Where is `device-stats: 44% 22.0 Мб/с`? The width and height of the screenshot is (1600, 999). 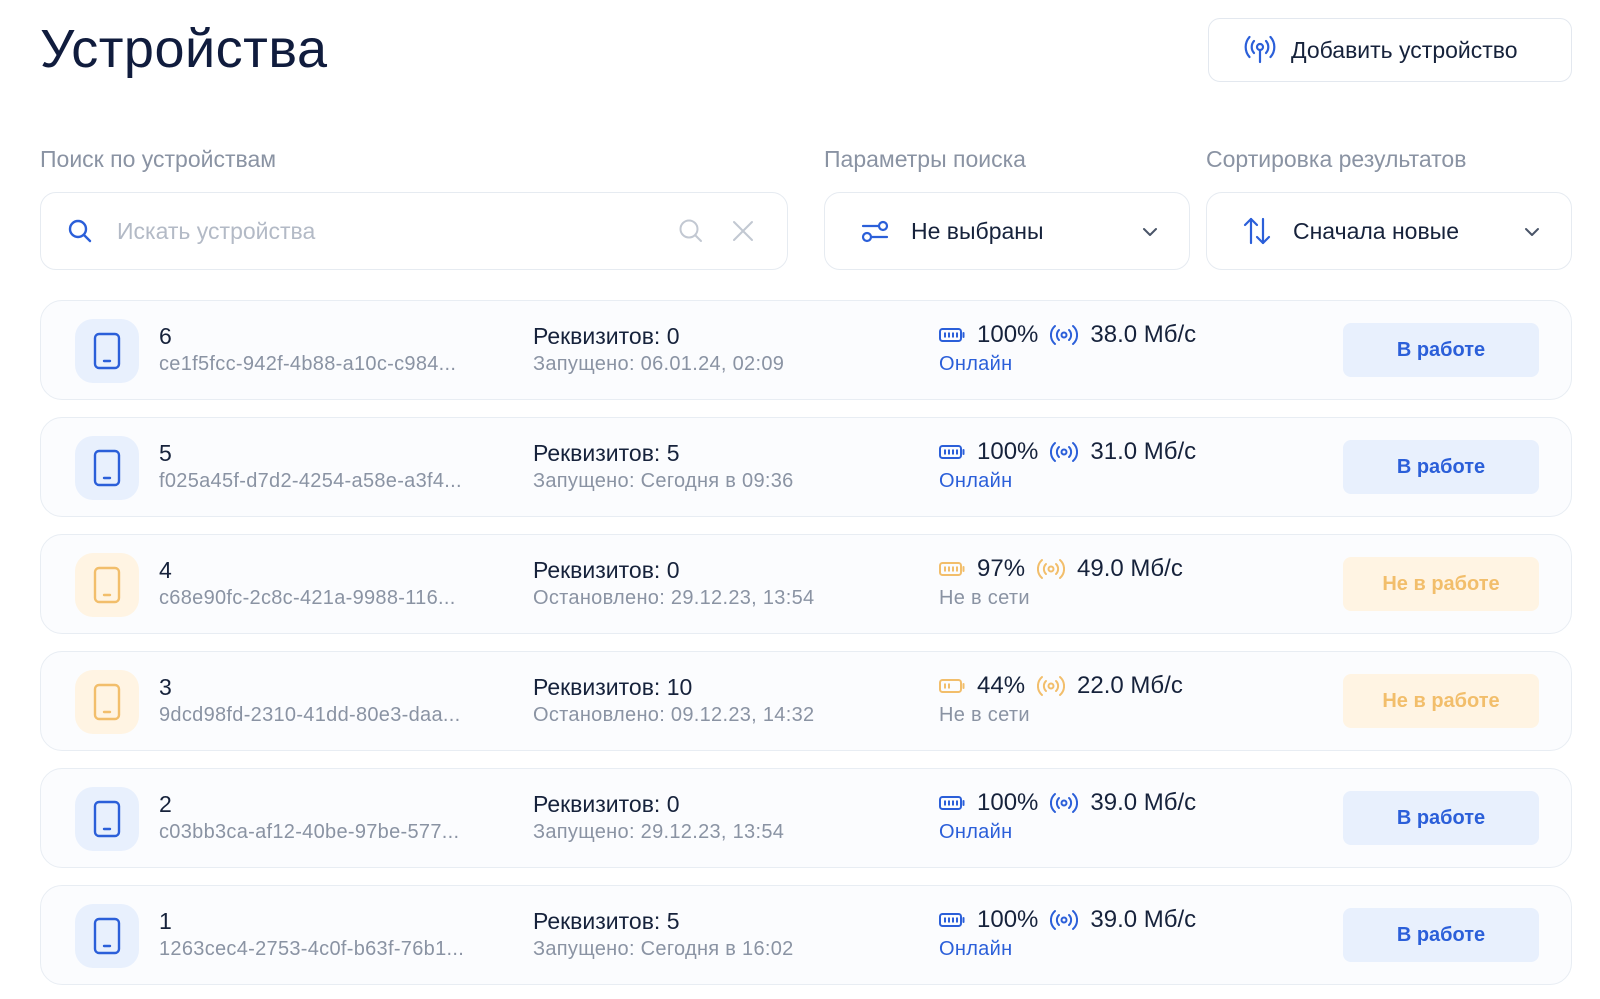
device-stats: 44% 22.0 Мб/с is located at coordinates (1061, 686).